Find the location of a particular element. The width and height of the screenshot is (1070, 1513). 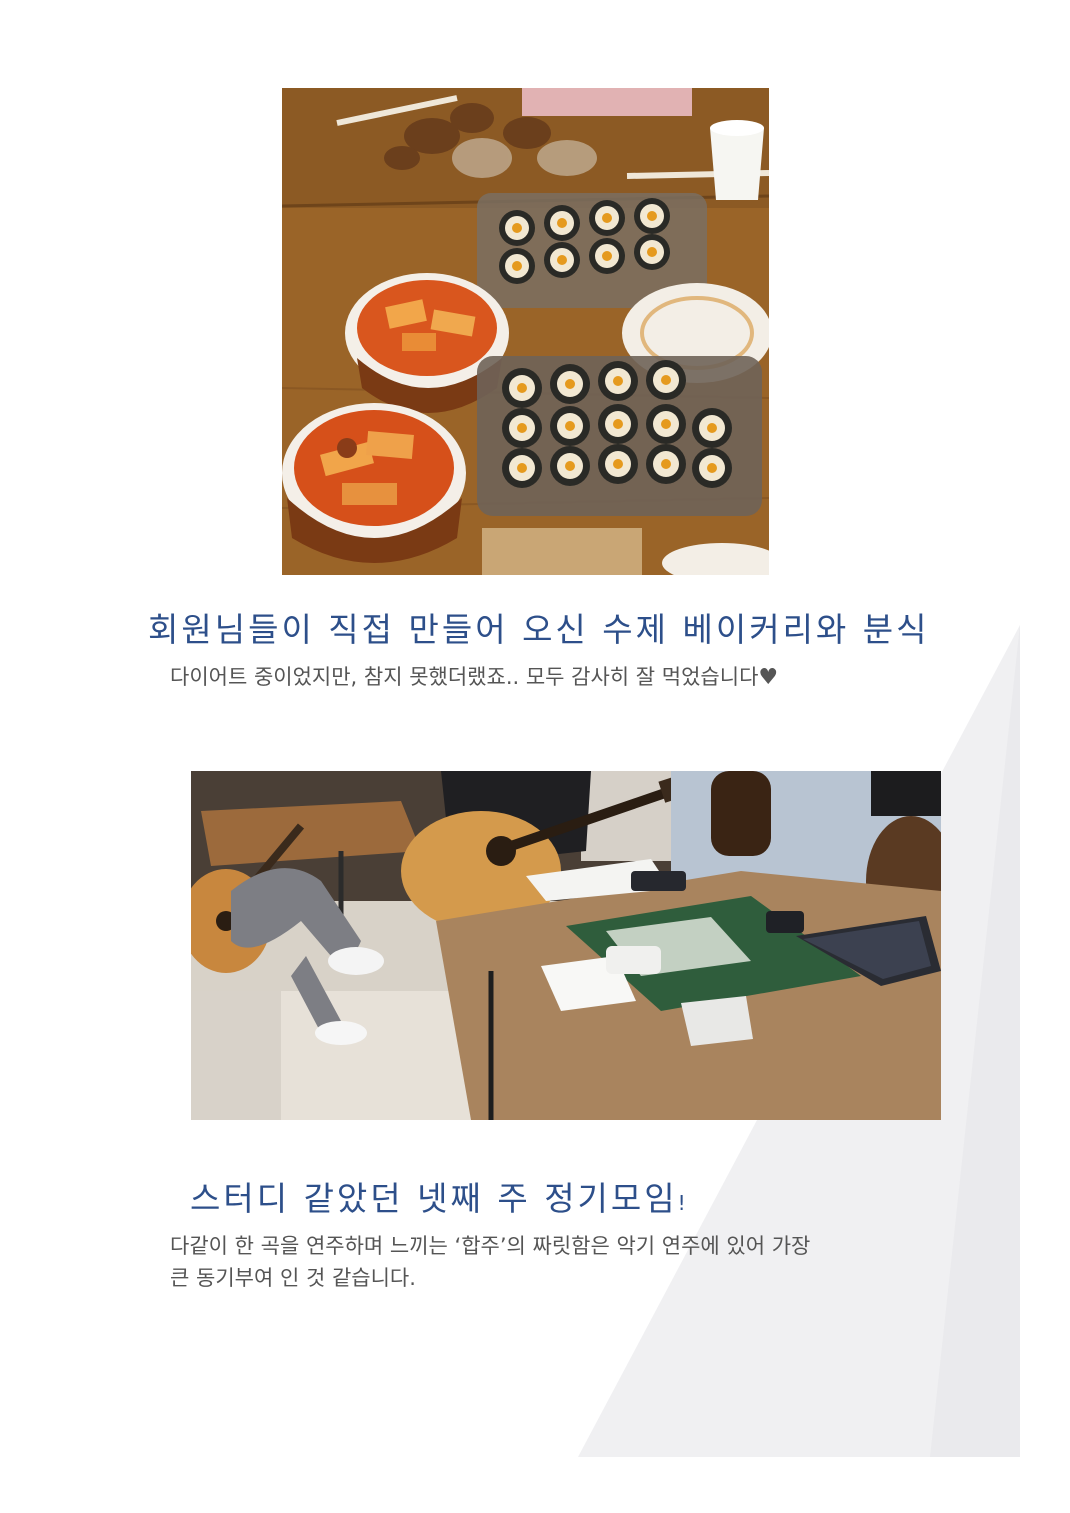

section1-description: 다이어트 중이었지만, 참지 못했더랬죠.. 모두 감사히 잘 먹었습니다♥ is located at coordinates (474, 677).